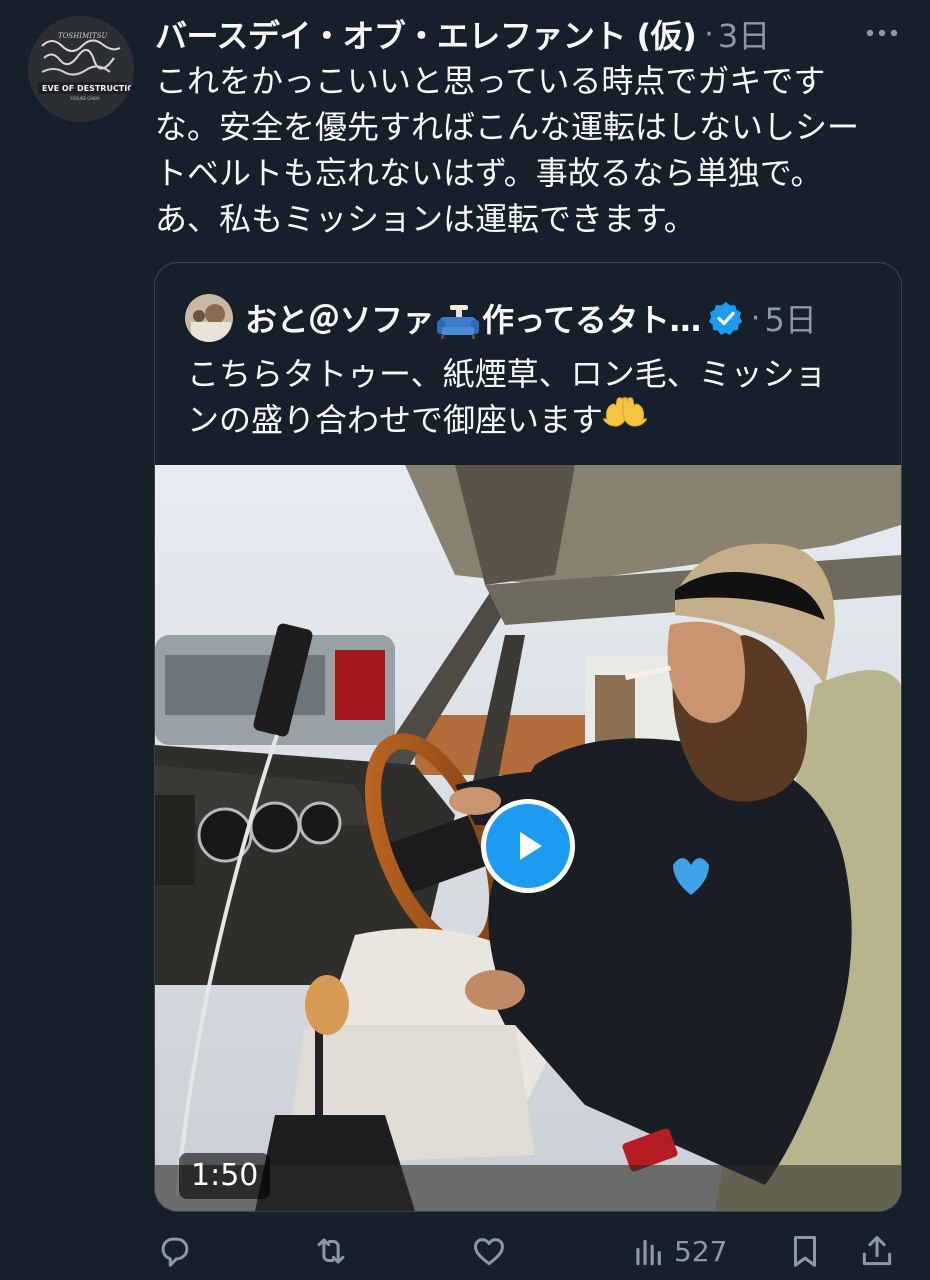  What do you see at coordinates (744, 34) in the screenshot?
I see `tweet-time: 3日` at bounding box center [744, 34].